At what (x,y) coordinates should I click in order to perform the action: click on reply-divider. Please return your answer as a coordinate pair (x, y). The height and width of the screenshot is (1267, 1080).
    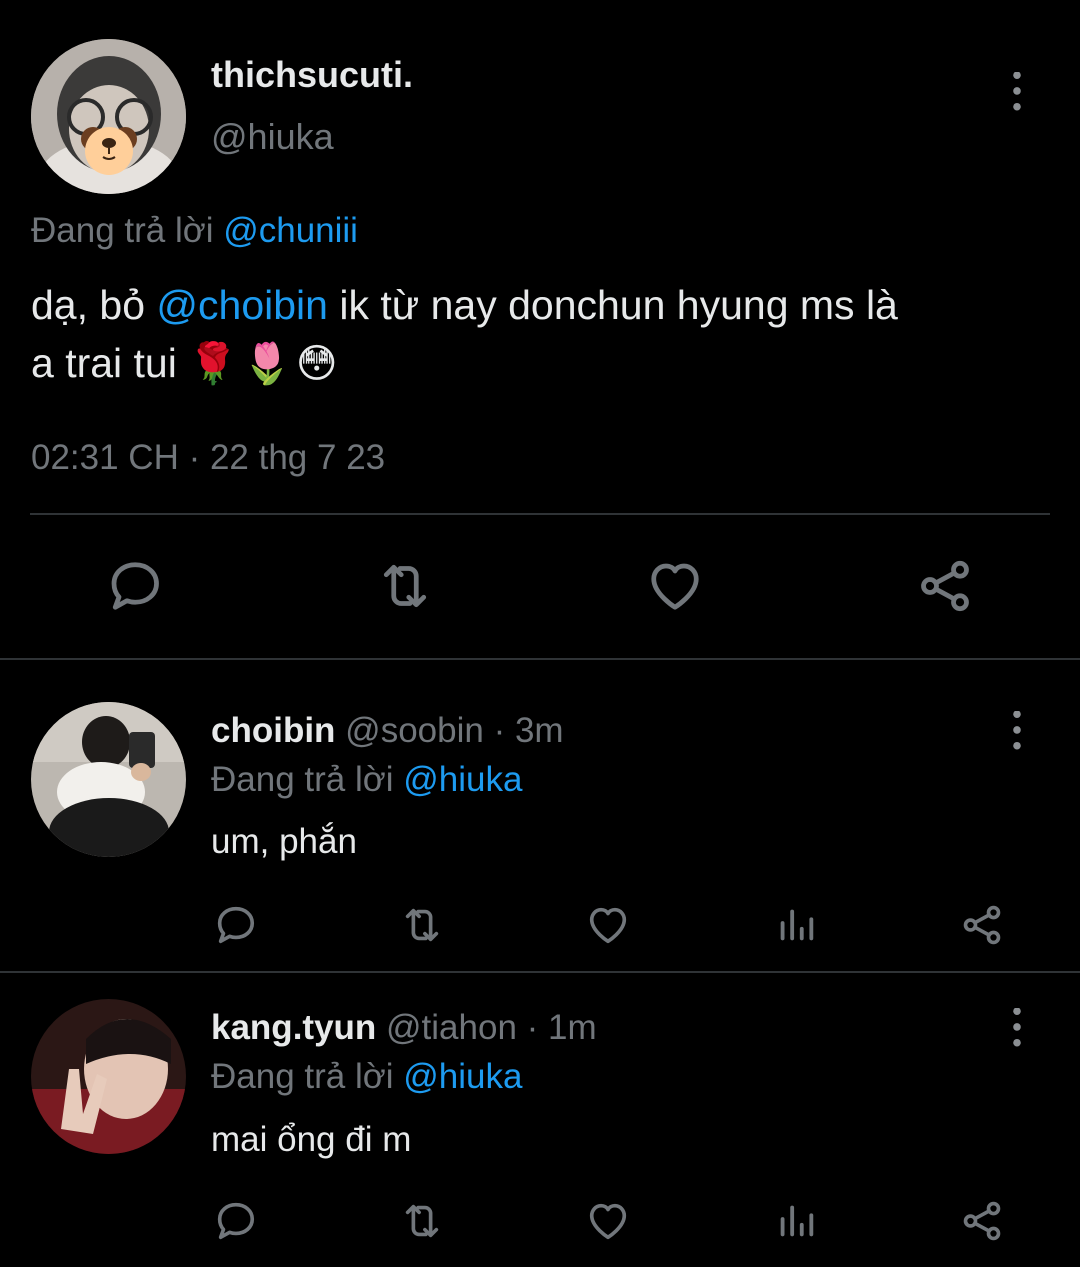
    Looking at the image, I should click on (540, 972).